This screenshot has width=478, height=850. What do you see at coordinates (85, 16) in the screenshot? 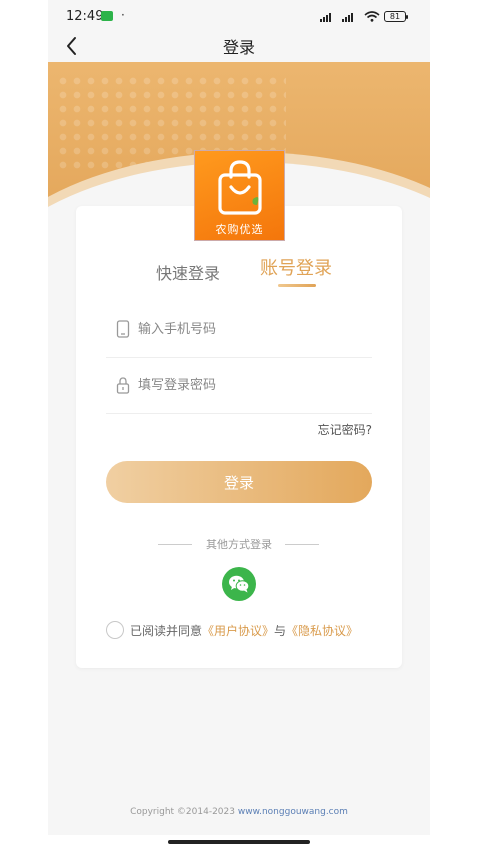
I see `status-time: 12:49` at bounding box center [85, 16].